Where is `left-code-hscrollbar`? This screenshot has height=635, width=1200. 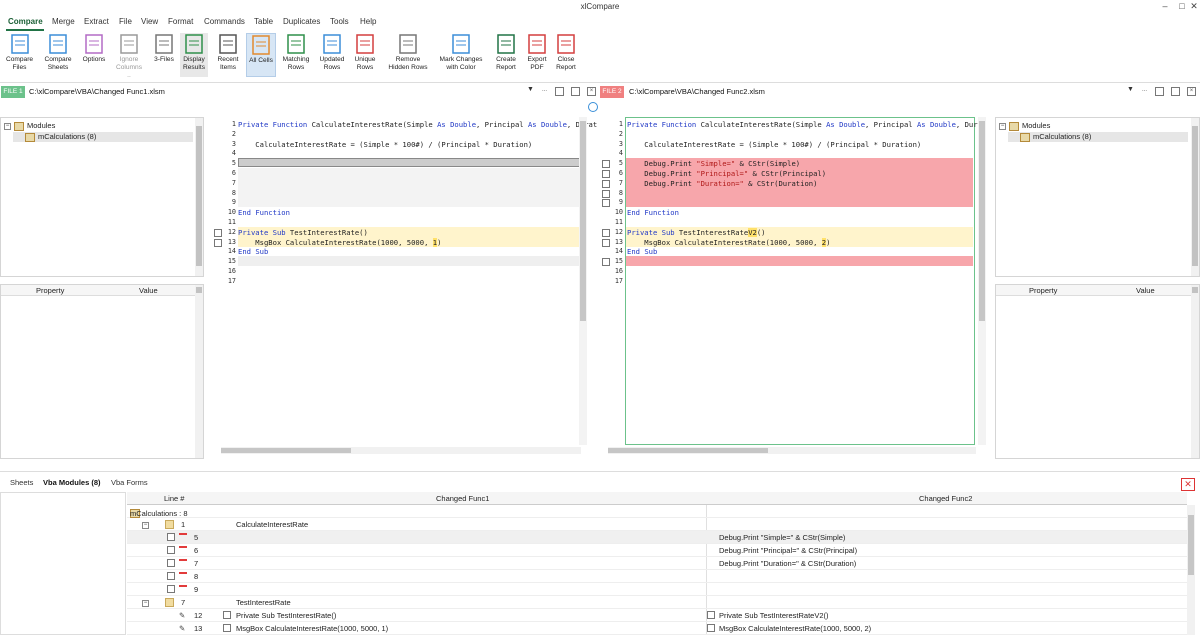
left-code-hscrollbar is located at coordinates (401, 450).